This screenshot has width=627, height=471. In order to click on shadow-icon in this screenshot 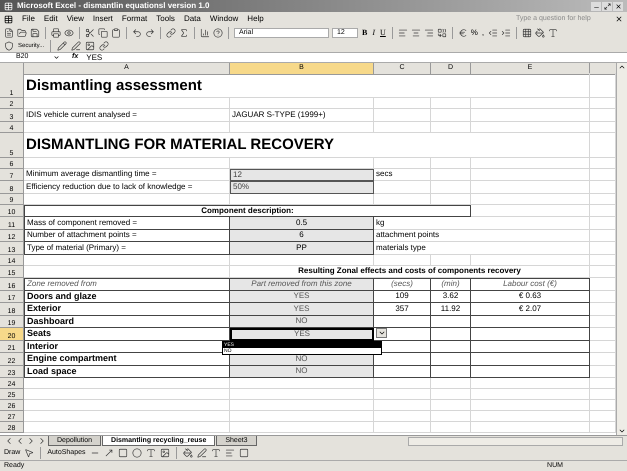, I will do `click(243, 453)`.